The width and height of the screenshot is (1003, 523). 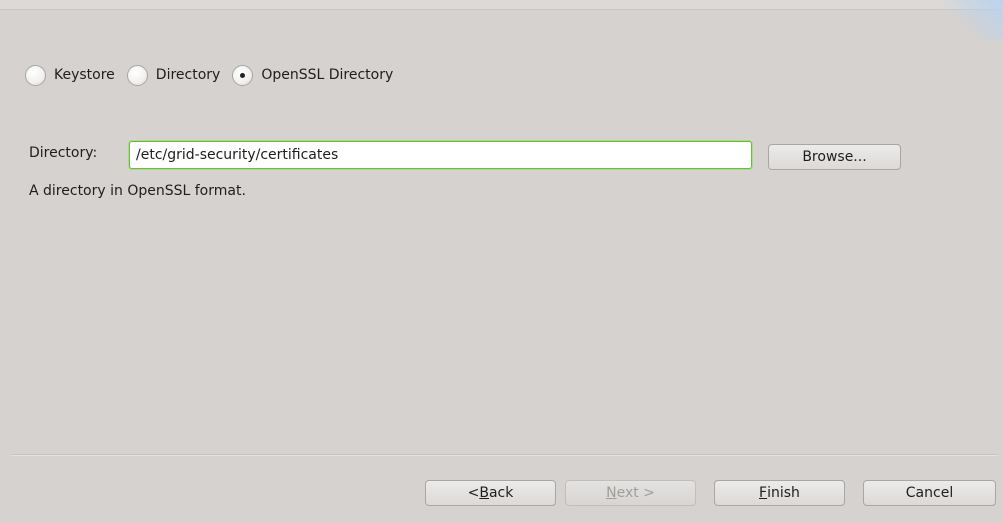 What do you see at coordinates (63, 153) in the screenshot?
I see `directory-field-label: Directory:` at bounding box center [63, 153].